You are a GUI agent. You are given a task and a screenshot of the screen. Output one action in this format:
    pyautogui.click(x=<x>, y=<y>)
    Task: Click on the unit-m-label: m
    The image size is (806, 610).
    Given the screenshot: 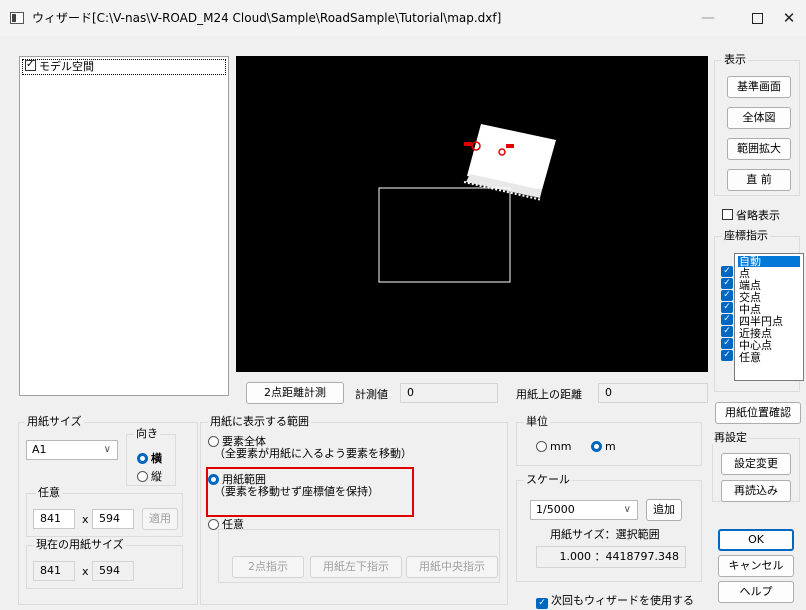 What is the action you would take?
    pyautogui.click(x=610, y=446)
    